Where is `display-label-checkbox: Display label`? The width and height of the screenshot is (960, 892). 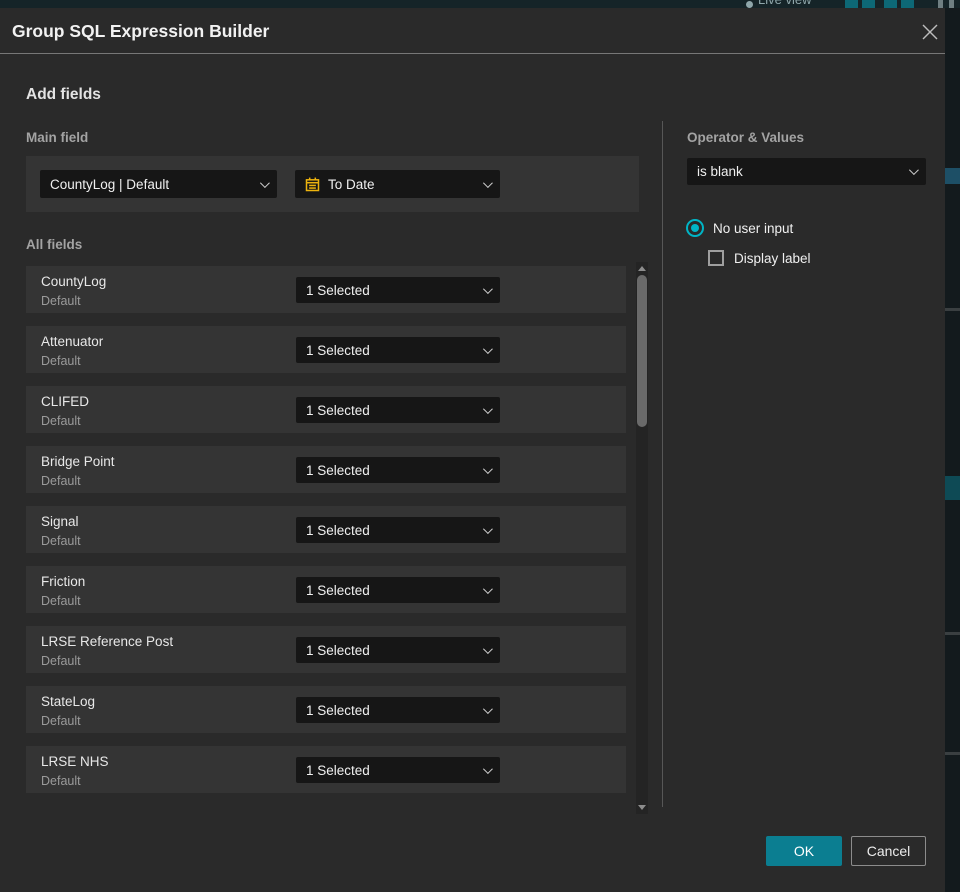 display-label-checkbox: Display label is located at coordinates (759, 258).